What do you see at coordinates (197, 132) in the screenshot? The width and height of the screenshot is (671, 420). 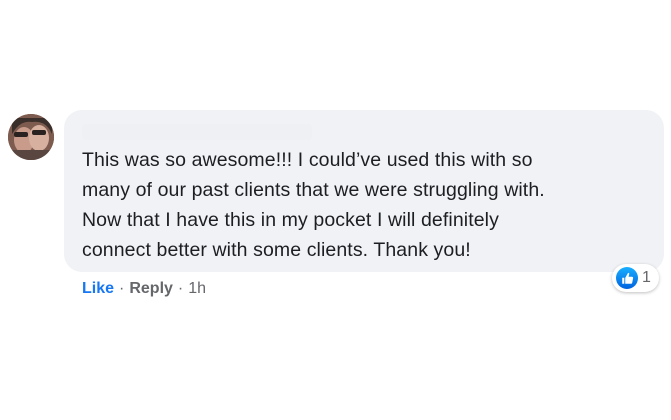 I see `author-name` at bounding box center [197, 132].